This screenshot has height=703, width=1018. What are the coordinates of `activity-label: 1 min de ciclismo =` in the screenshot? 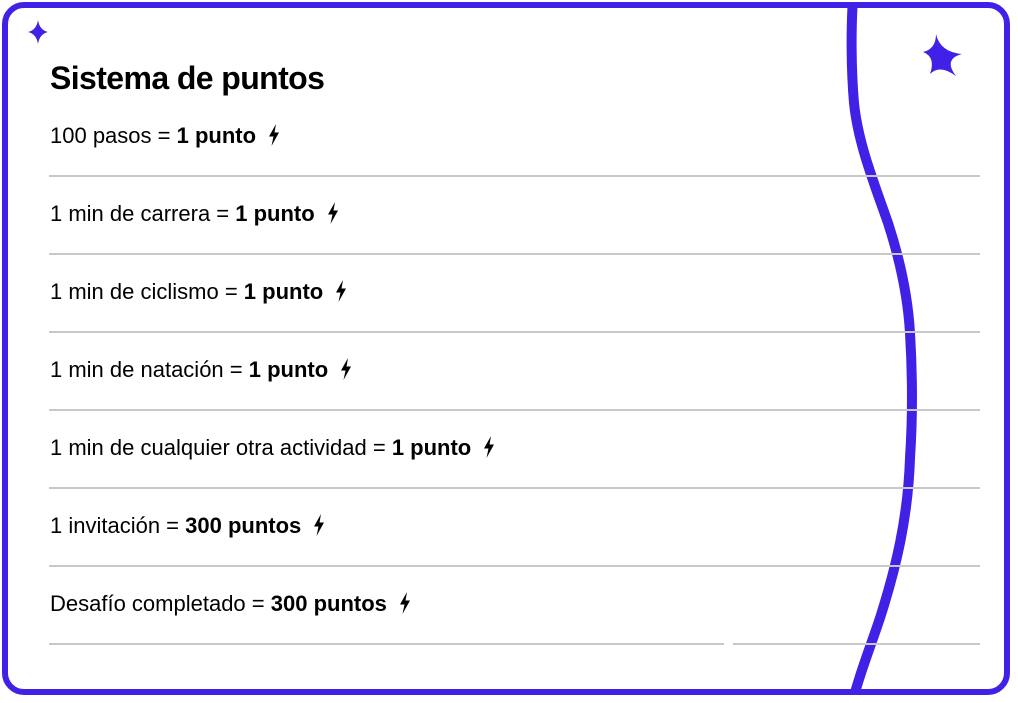 It's located at (147, 291).